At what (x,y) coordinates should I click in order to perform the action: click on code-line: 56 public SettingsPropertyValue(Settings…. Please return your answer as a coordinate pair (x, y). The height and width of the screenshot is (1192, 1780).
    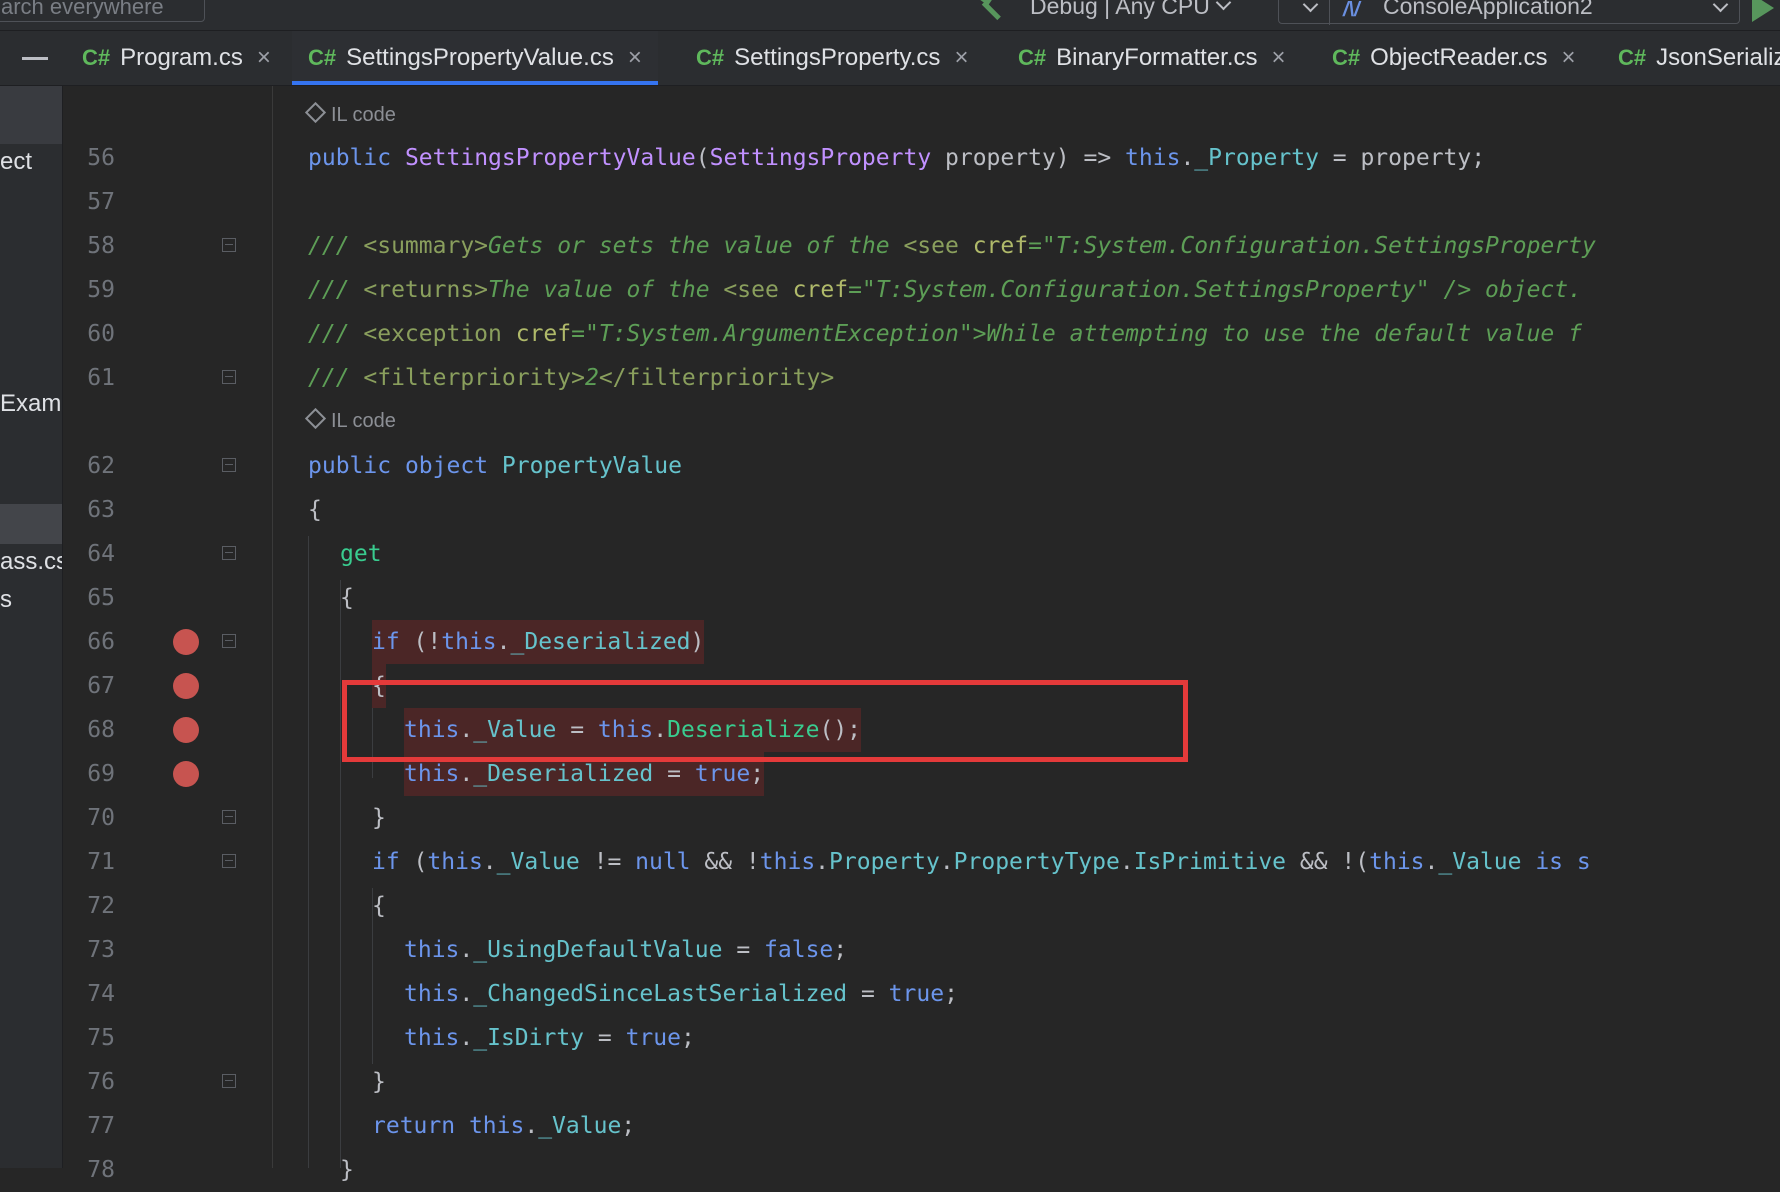
    Looking at the image, I should click on (890, 158).